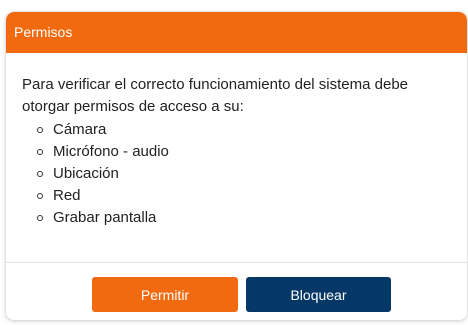 The width and height of the screenshot is (468, 325). I want to click on permission-label: Micrófono - audio, so click(111, 151).